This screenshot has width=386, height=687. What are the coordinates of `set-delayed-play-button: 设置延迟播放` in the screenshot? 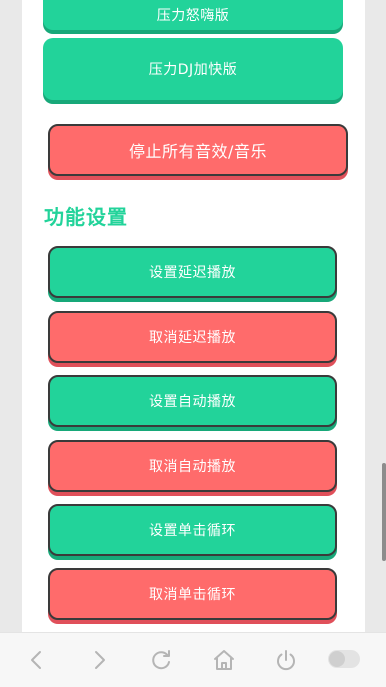 It's located at (192, 272).